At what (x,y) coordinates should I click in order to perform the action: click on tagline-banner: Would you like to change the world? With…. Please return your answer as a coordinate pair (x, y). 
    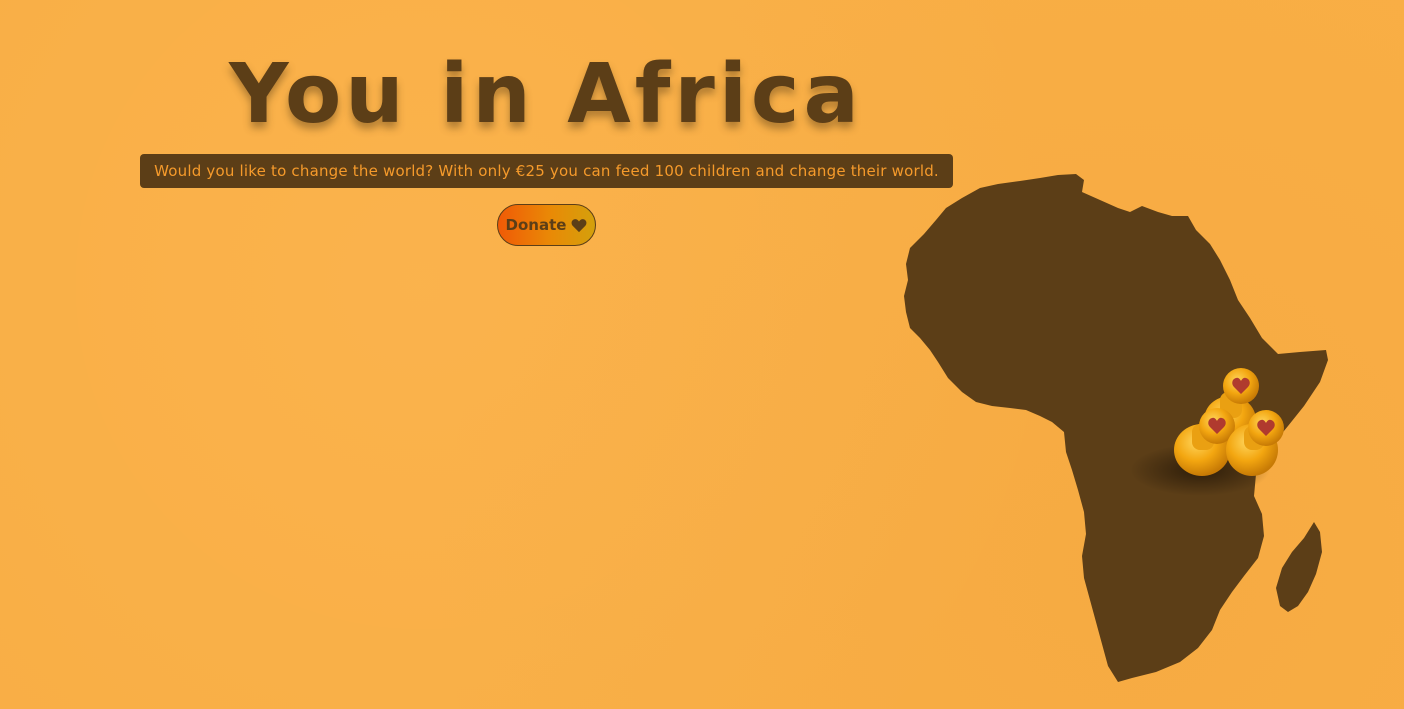
    Looking at the image, I should click on (546, 171).